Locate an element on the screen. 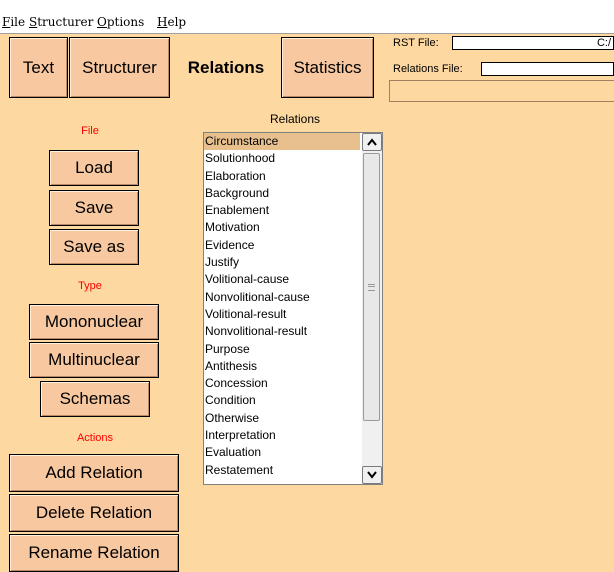  relations-scrollbar is located at coordinates (372, 308).